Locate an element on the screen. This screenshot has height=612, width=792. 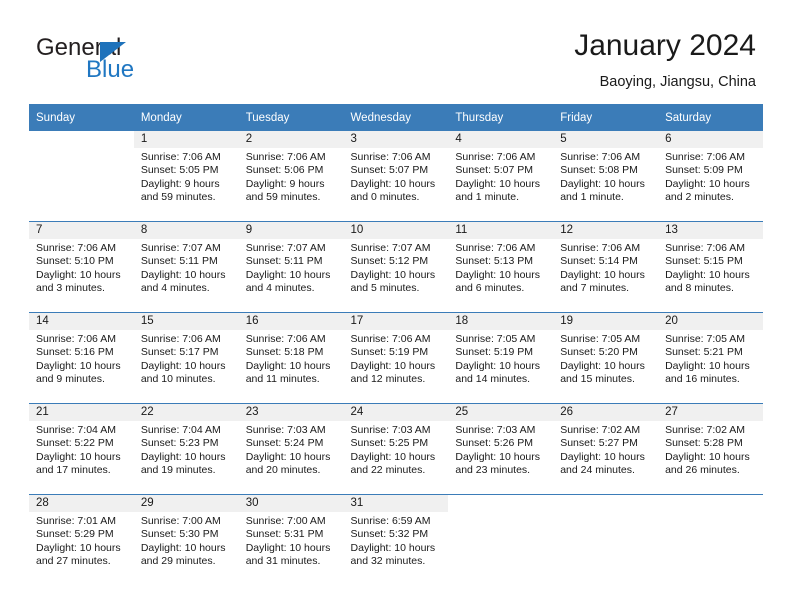
sunset-text: Sunset: 5:22 PM is located at coordinates (75, 443).